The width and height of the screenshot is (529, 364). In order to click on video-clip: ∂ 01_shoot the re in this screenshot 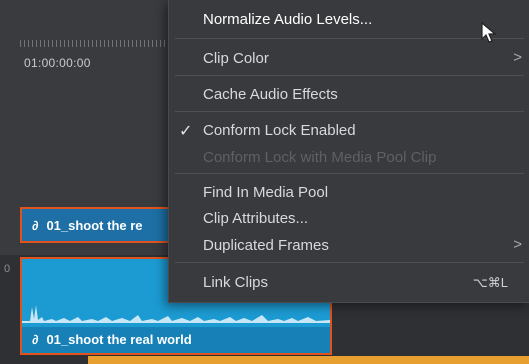, I will do `click(96, 225)`.